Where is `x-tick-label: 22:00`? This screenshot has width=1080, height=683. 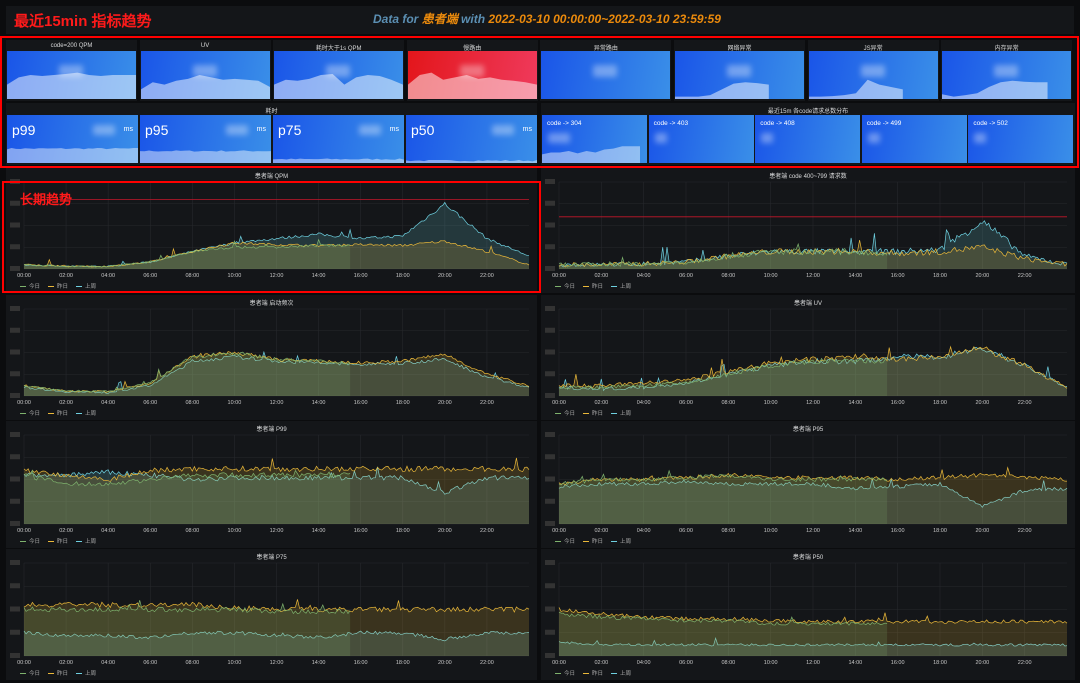 x-tick-label: 22:00 is located at coordinates (1025, 403).